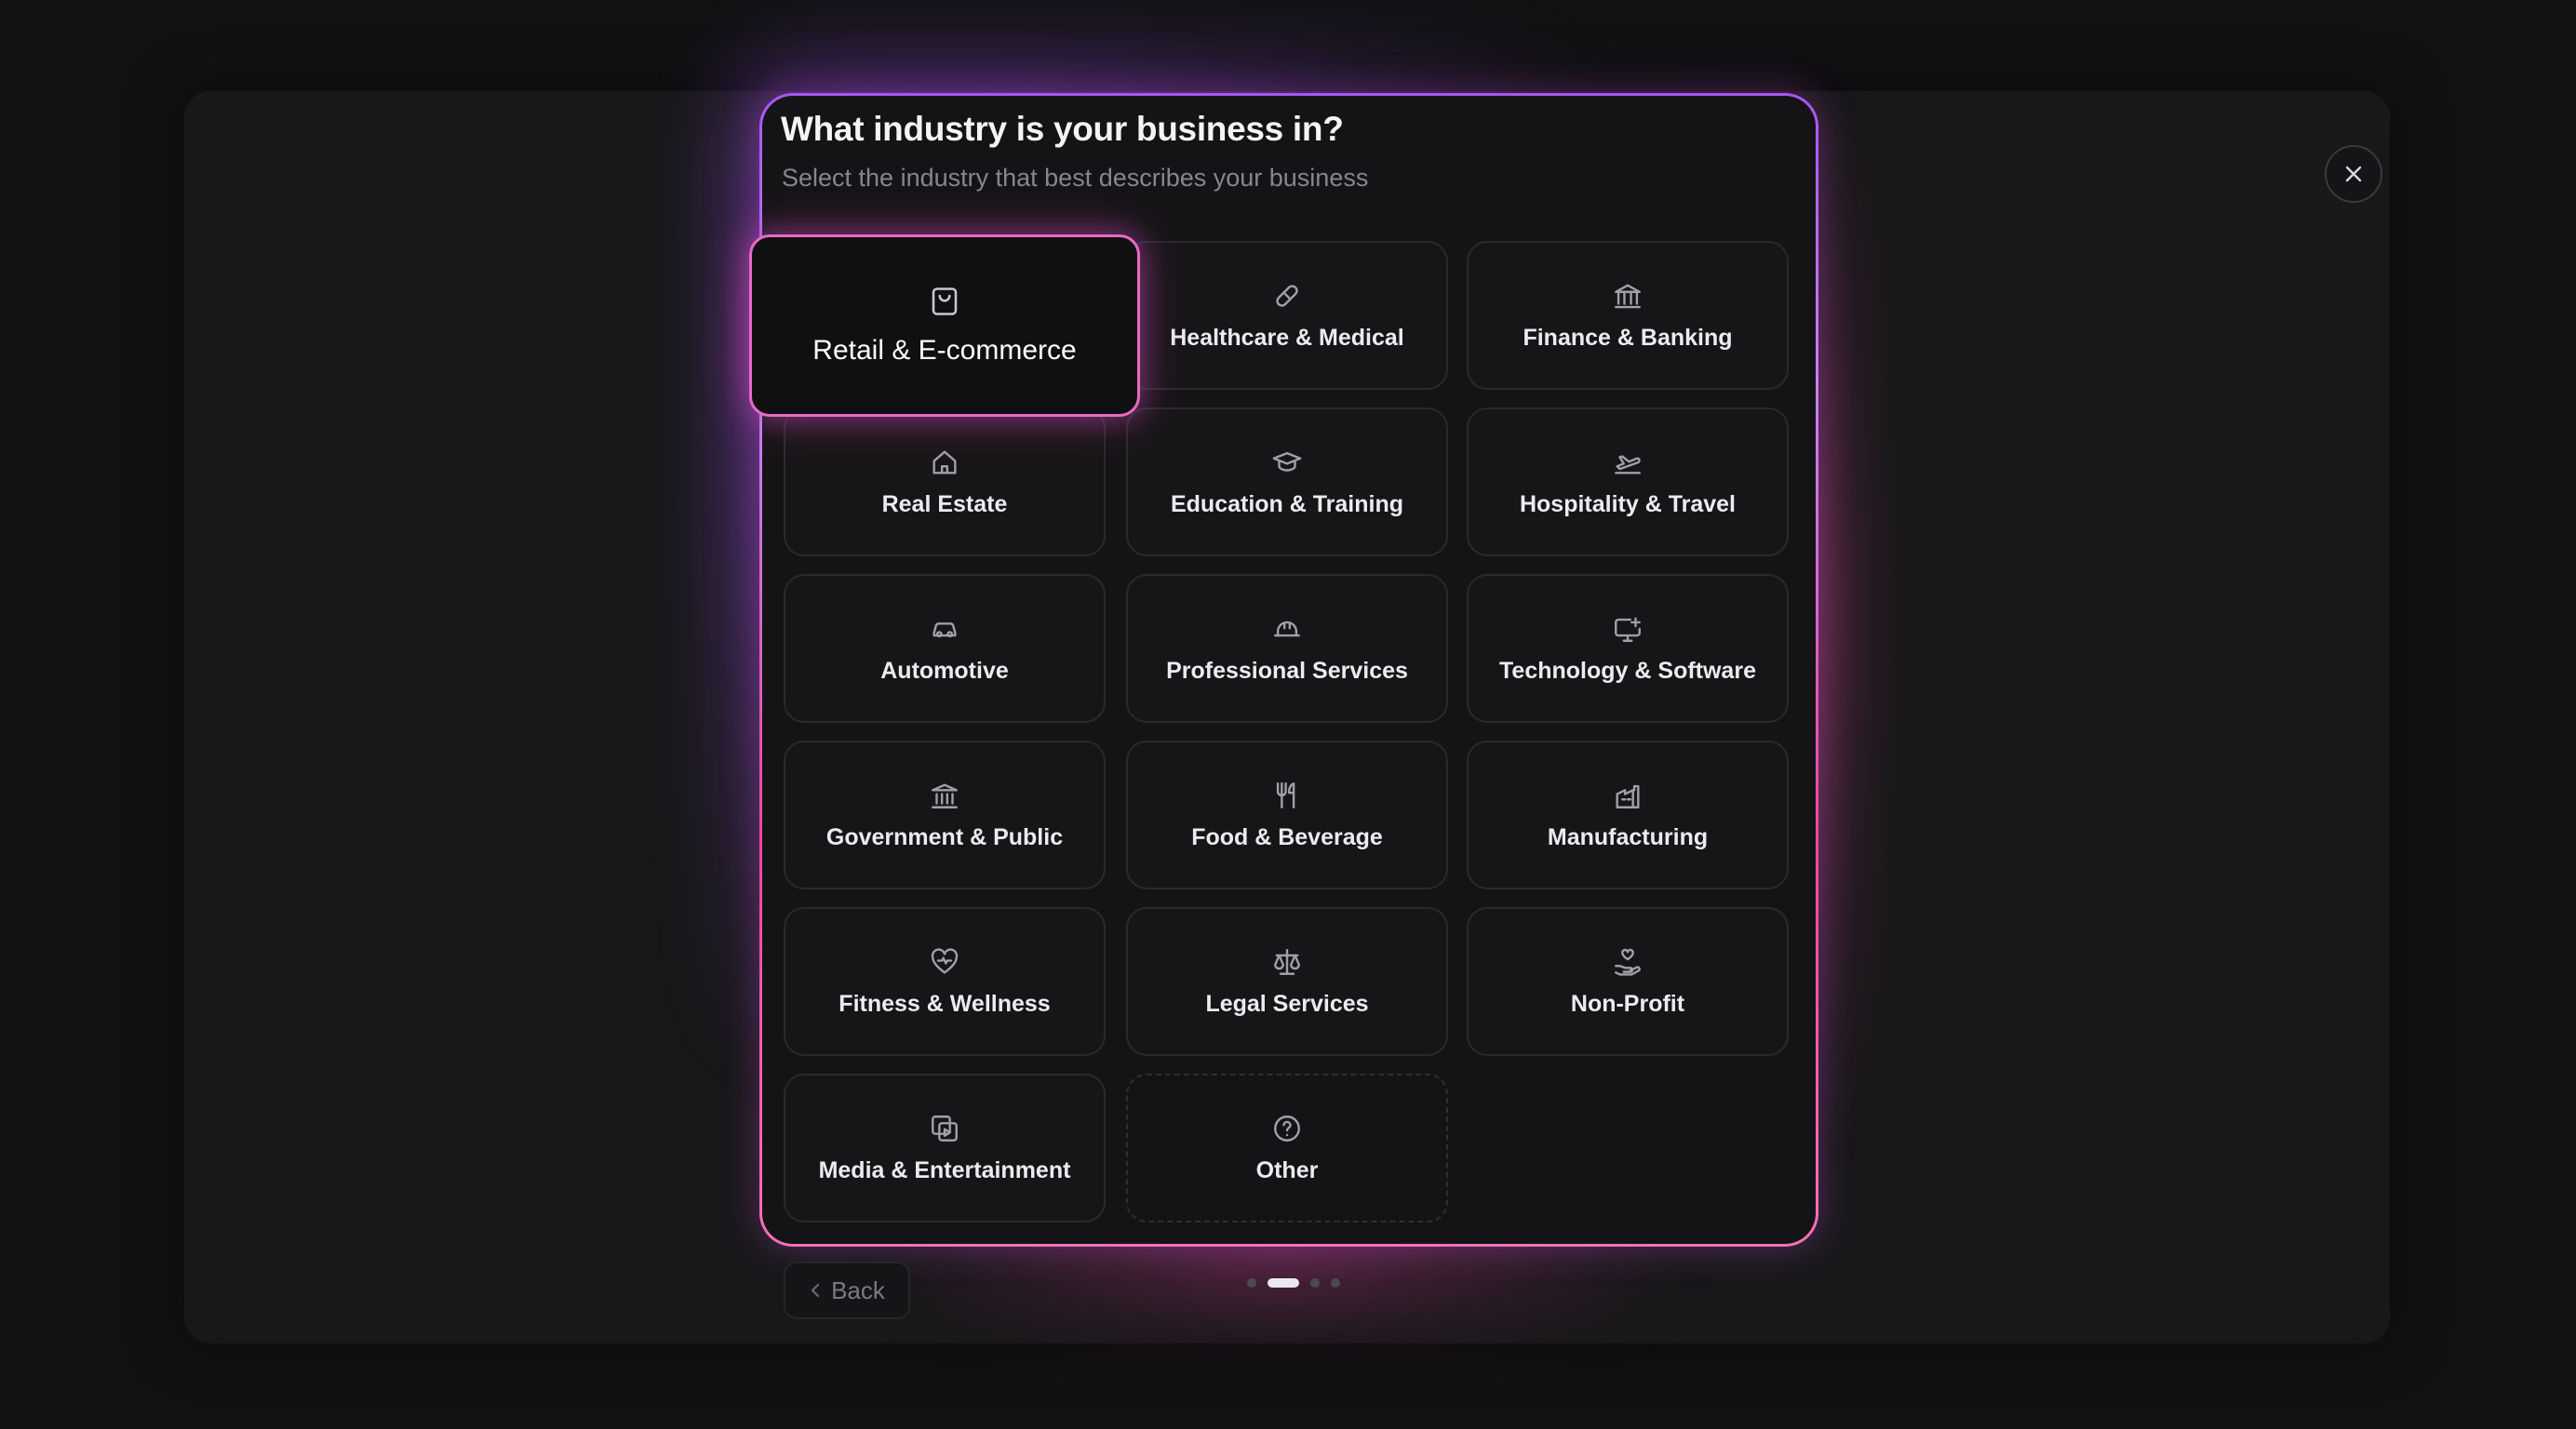 This screenshot has width=2576, height=1429. I want to click on industry-card-government: Government & Public, so click(945, 815).